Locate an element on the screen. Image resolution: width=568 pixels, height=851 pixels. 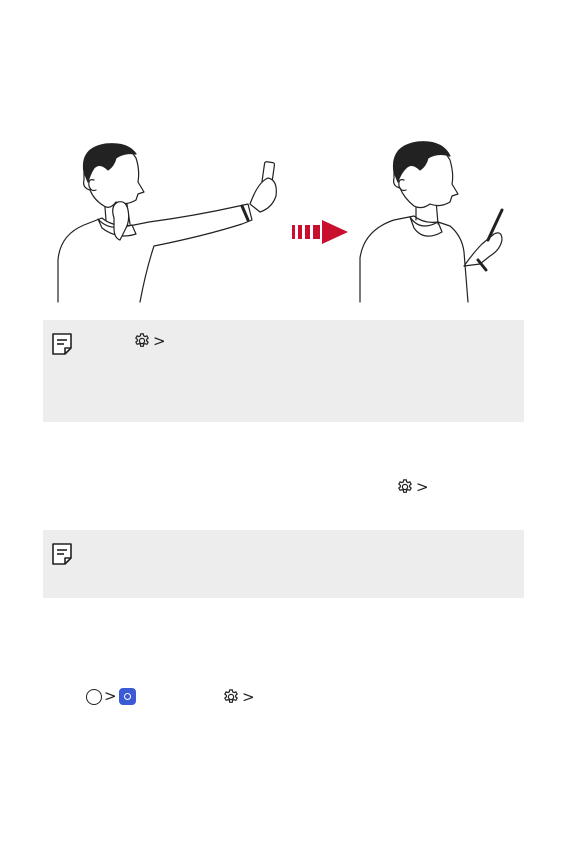
camera-app-icon is located at coordinates (127, 696).